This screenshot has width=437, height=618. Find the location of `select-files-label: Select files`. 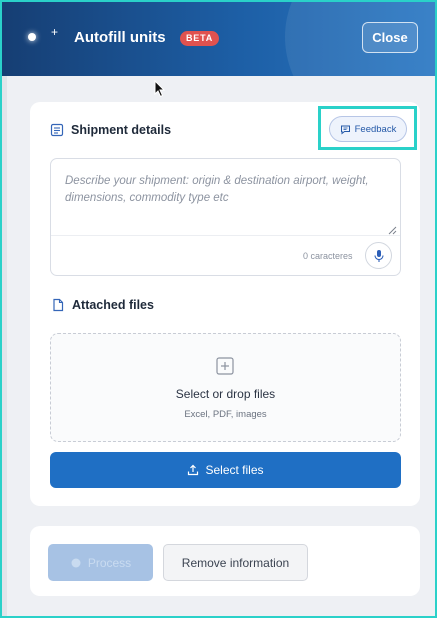

select-files-label: Select files is located at coordinates (234, 470).